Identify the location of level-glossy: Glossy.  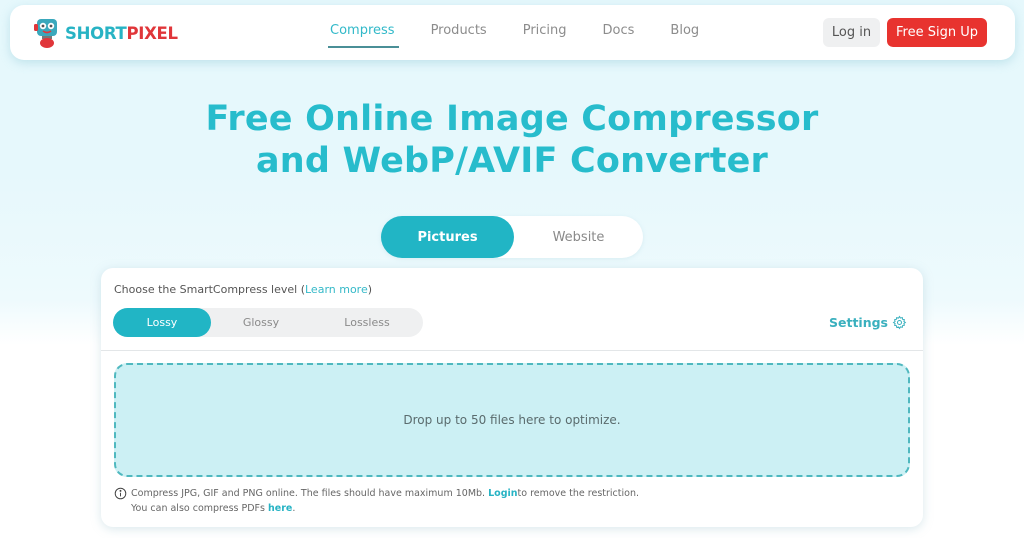
(261, 322).